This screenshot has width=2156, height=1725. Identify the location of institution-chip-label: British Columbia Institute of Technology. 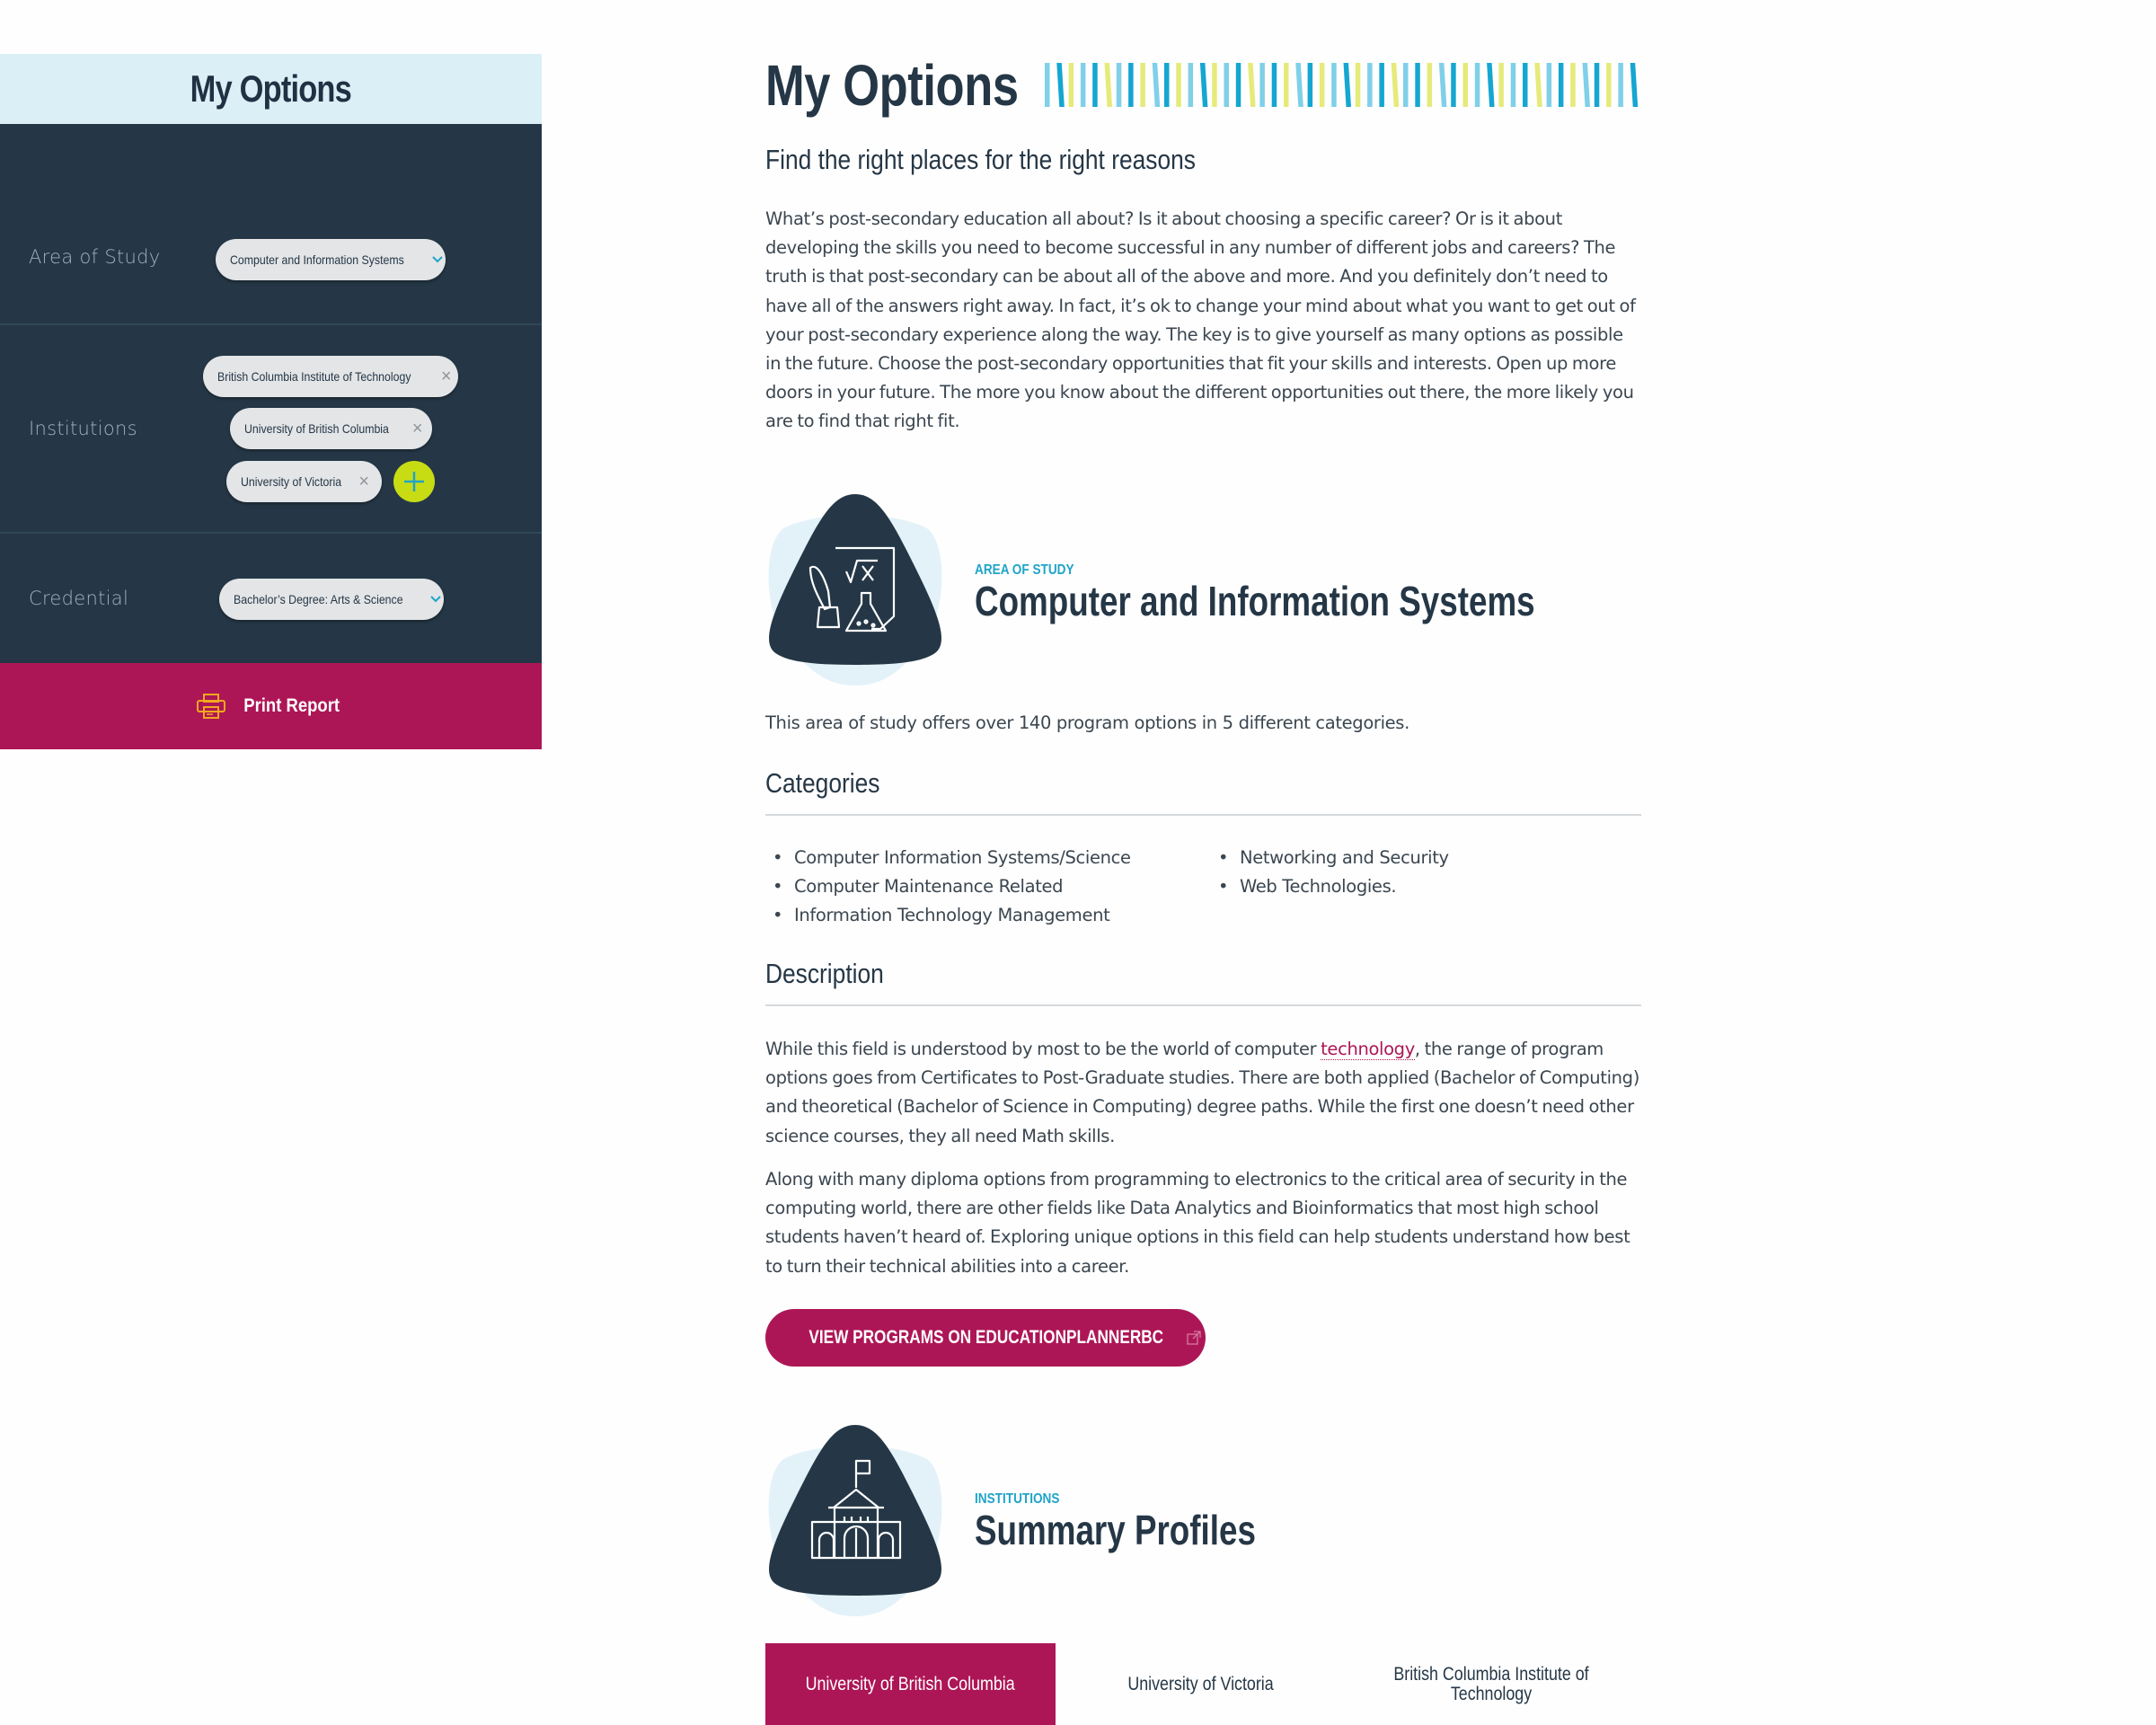
(314, 376).